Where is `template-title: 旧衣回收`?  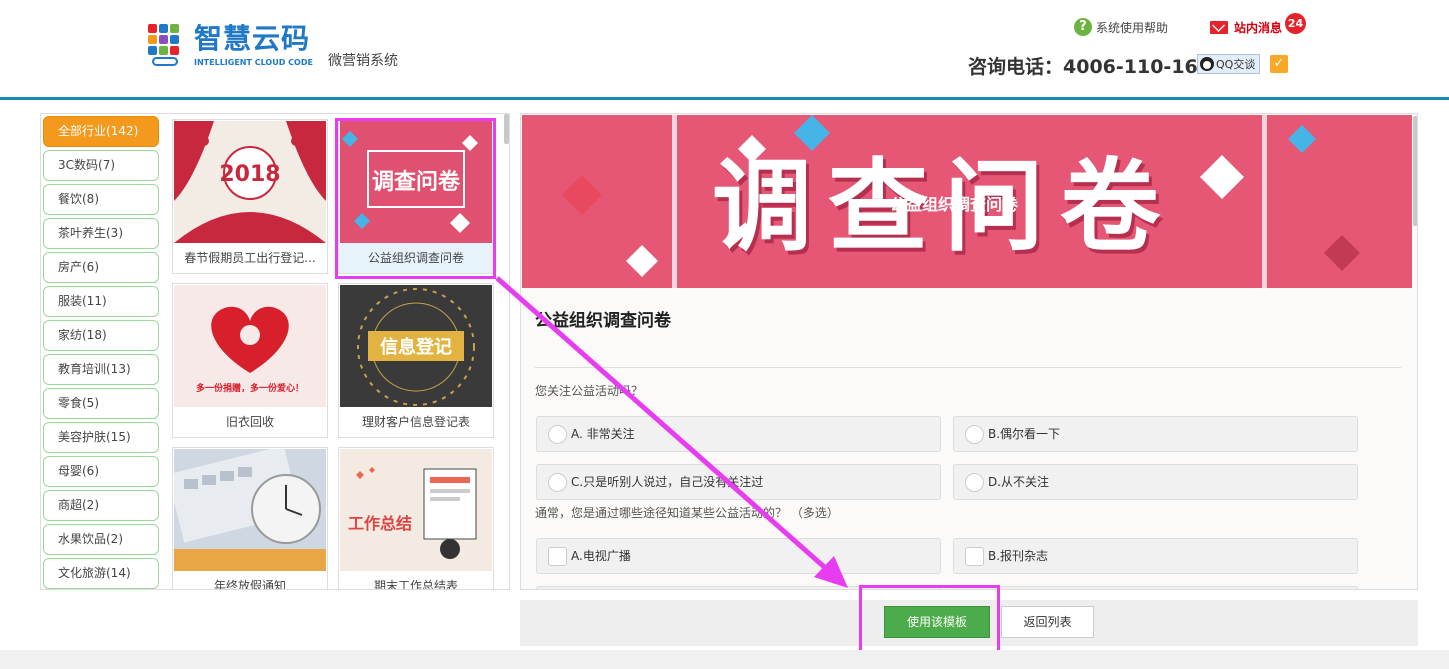
template-title: 旧衣回收 is located at coordinates (249, 422).